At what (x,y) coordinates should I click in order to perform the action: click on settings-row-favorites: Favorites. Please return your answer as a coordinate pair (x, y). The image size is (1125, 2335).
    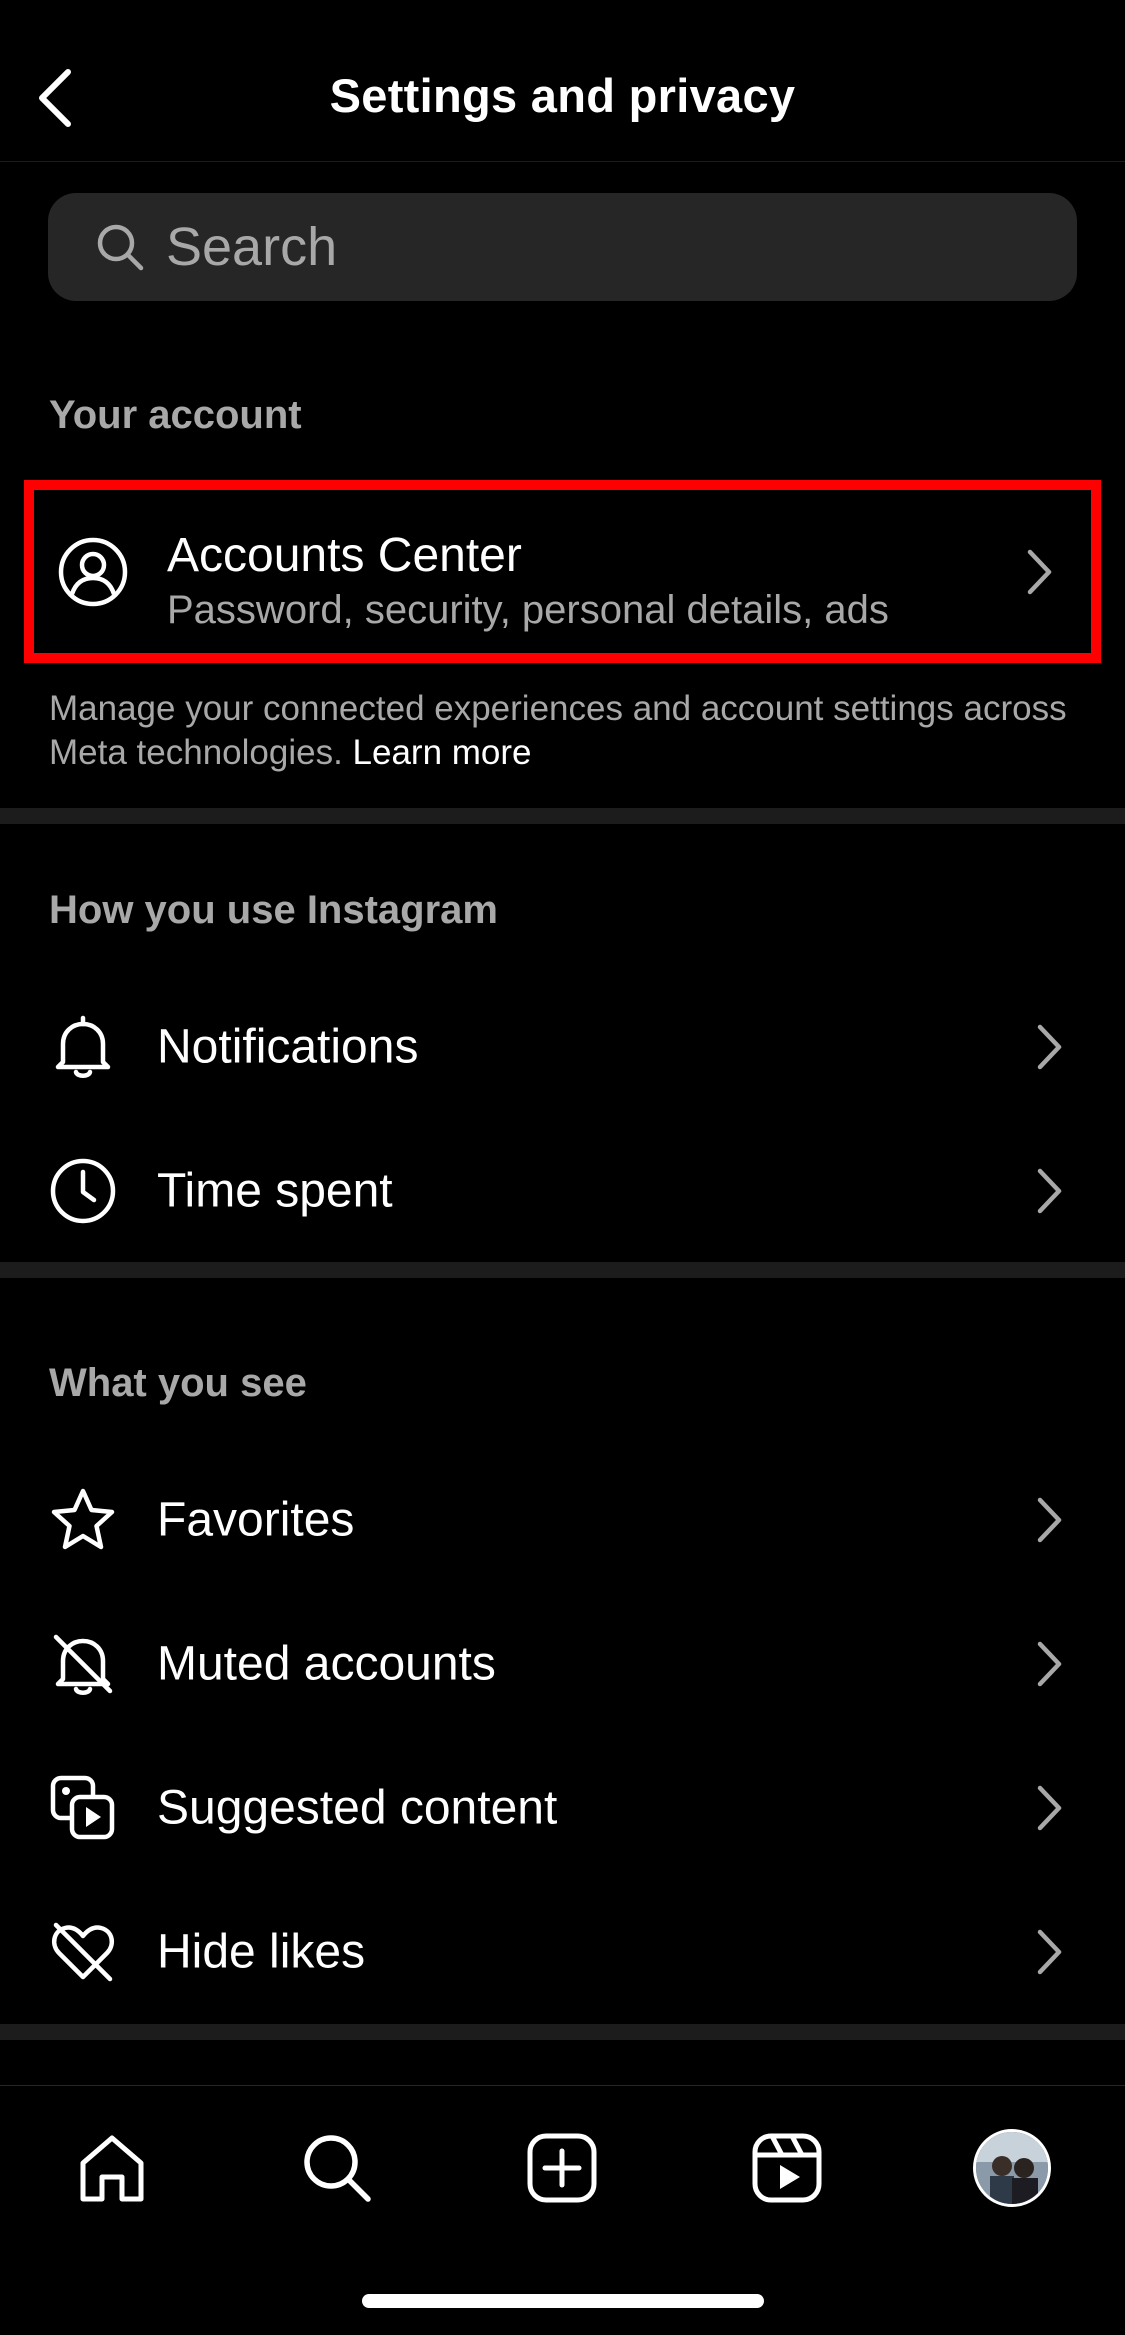
    Looking at the image, I should click on (562, 1520).